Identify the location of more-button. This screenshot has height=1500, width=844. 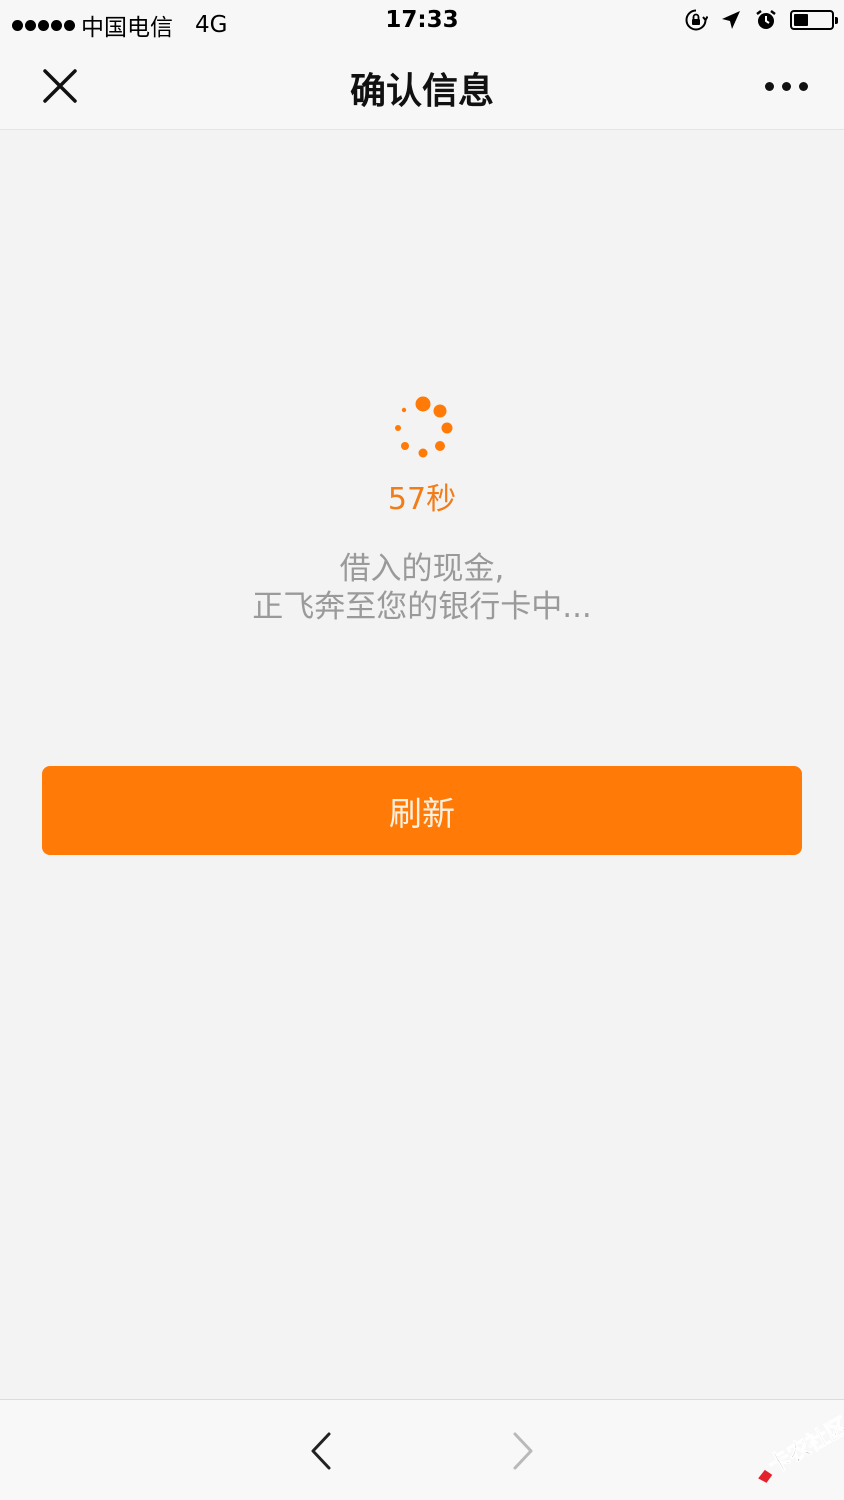
(786, 86).